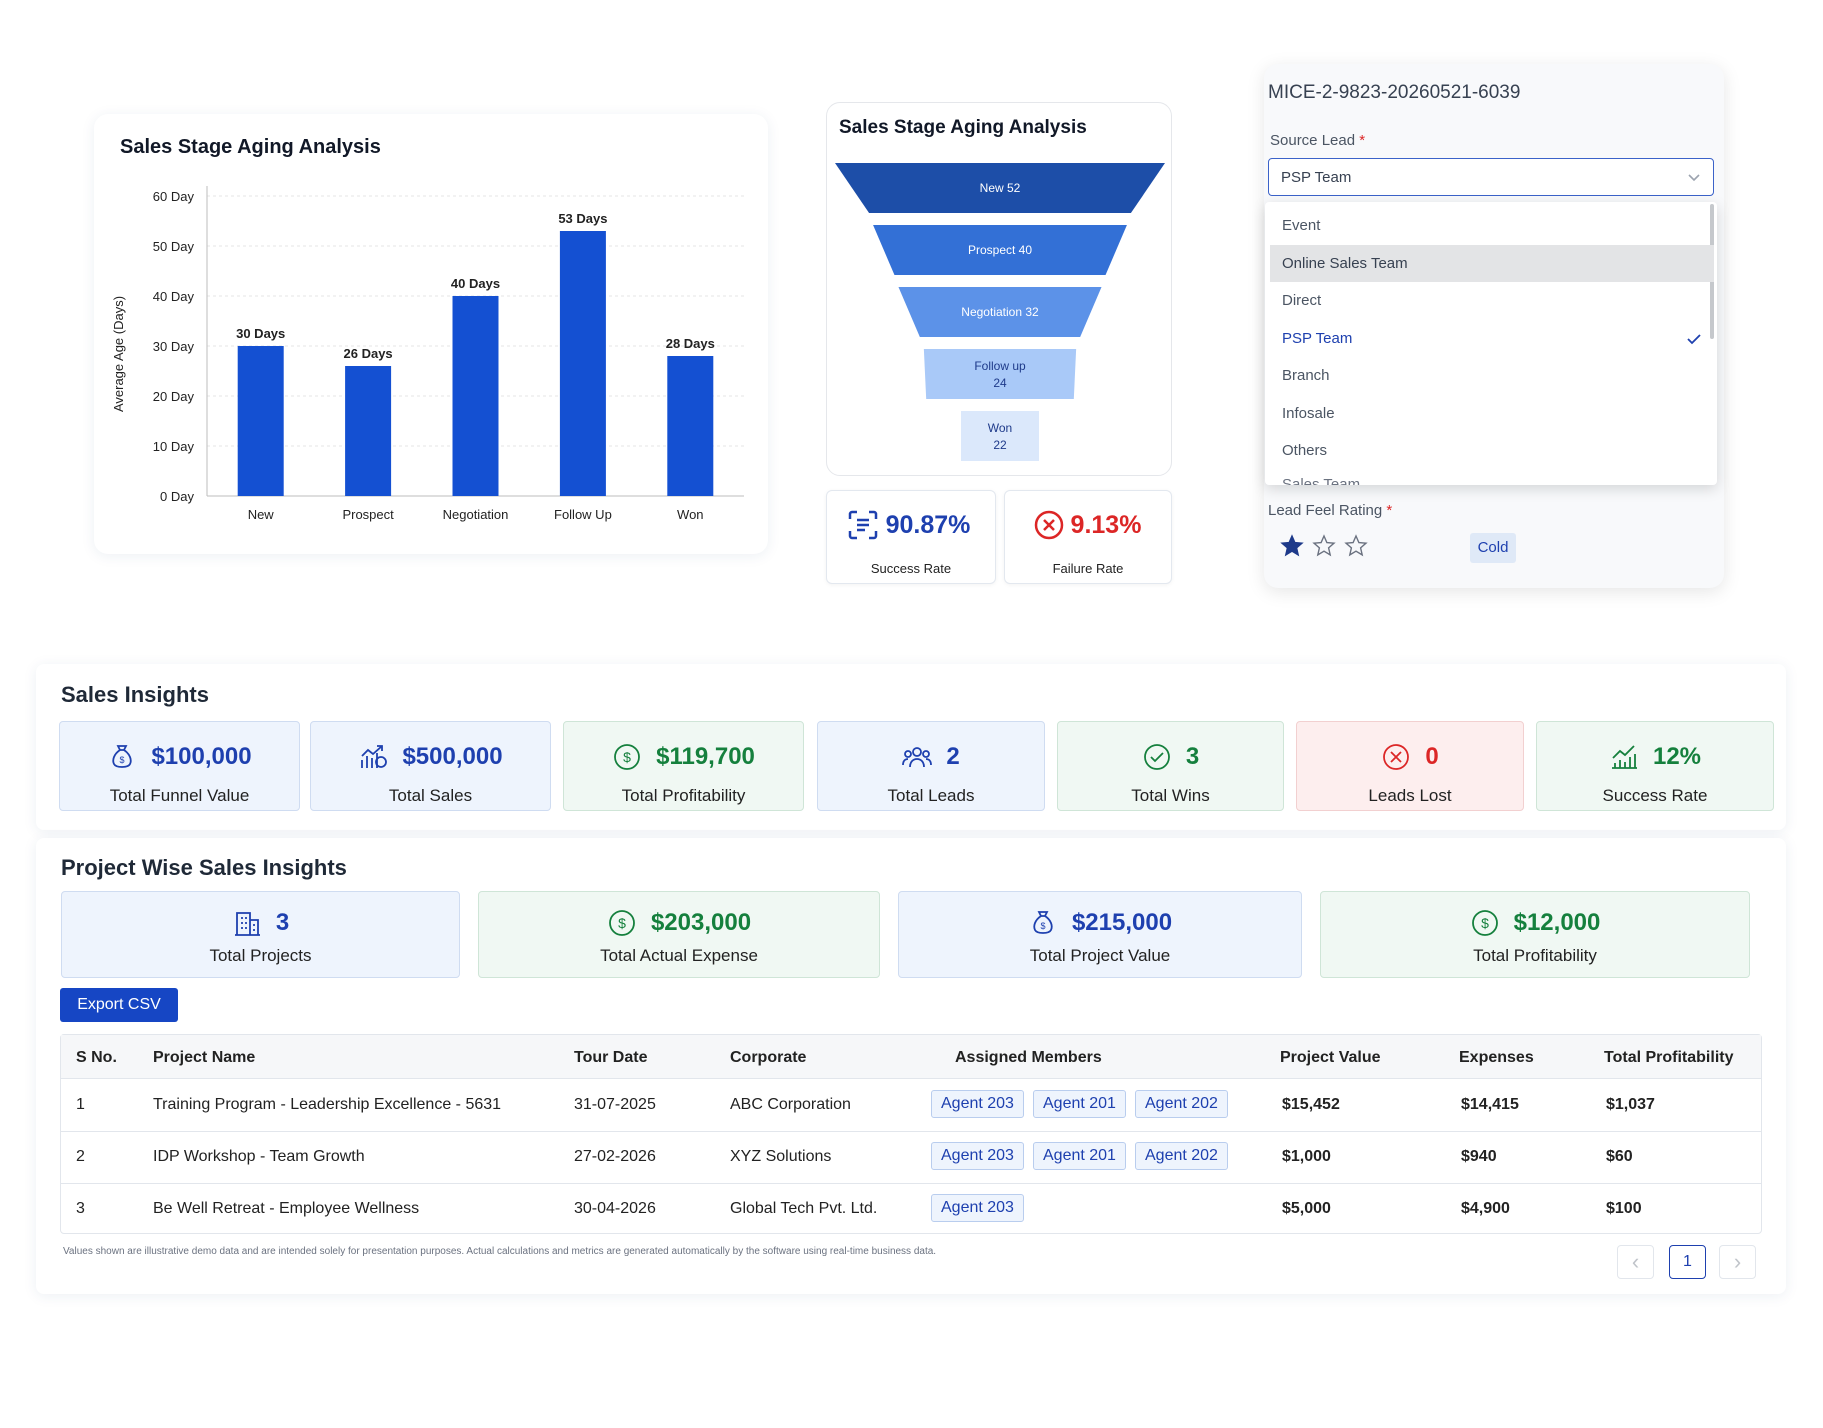 The image size is (1823, 1428). I want to click on project-name: Be Well Retreat - Employee Wellness, so click(286, 1209).